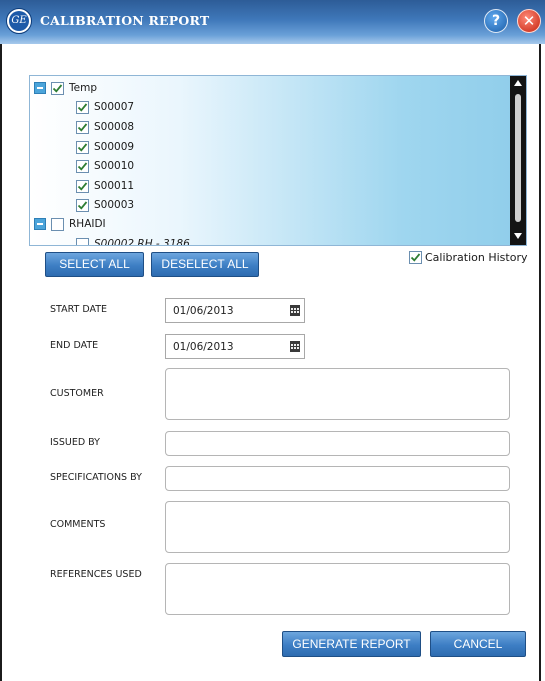  I want to click on ge-logo-icon: GE, so click(19, 21).